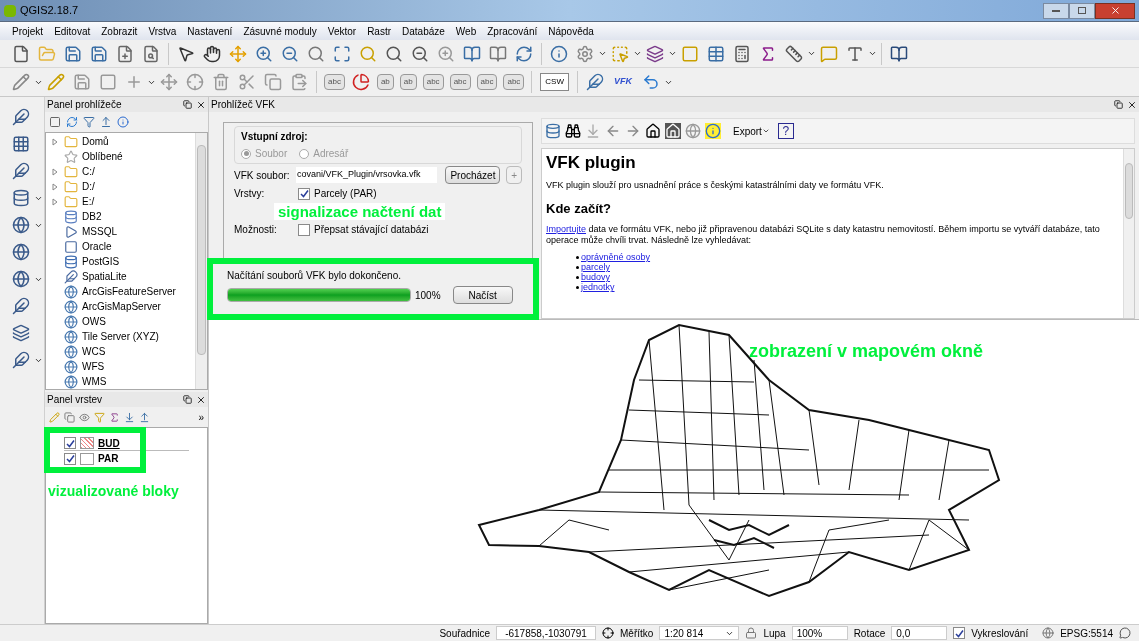  Describe the element at coordinates (466, 31) in the screenshot. I see `menu-item: Web` at that location.